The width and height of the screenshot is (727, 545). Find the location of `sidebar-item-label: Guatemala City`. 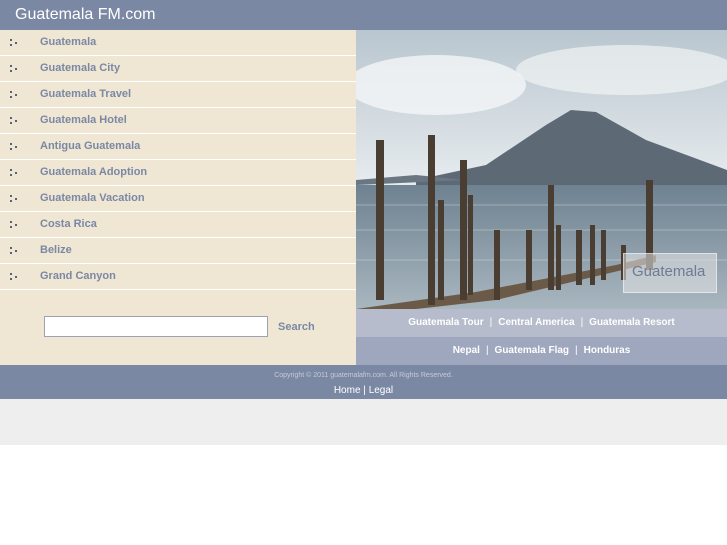

sidebar-item-label: Guatemala City is located at coordinates (80, 68).